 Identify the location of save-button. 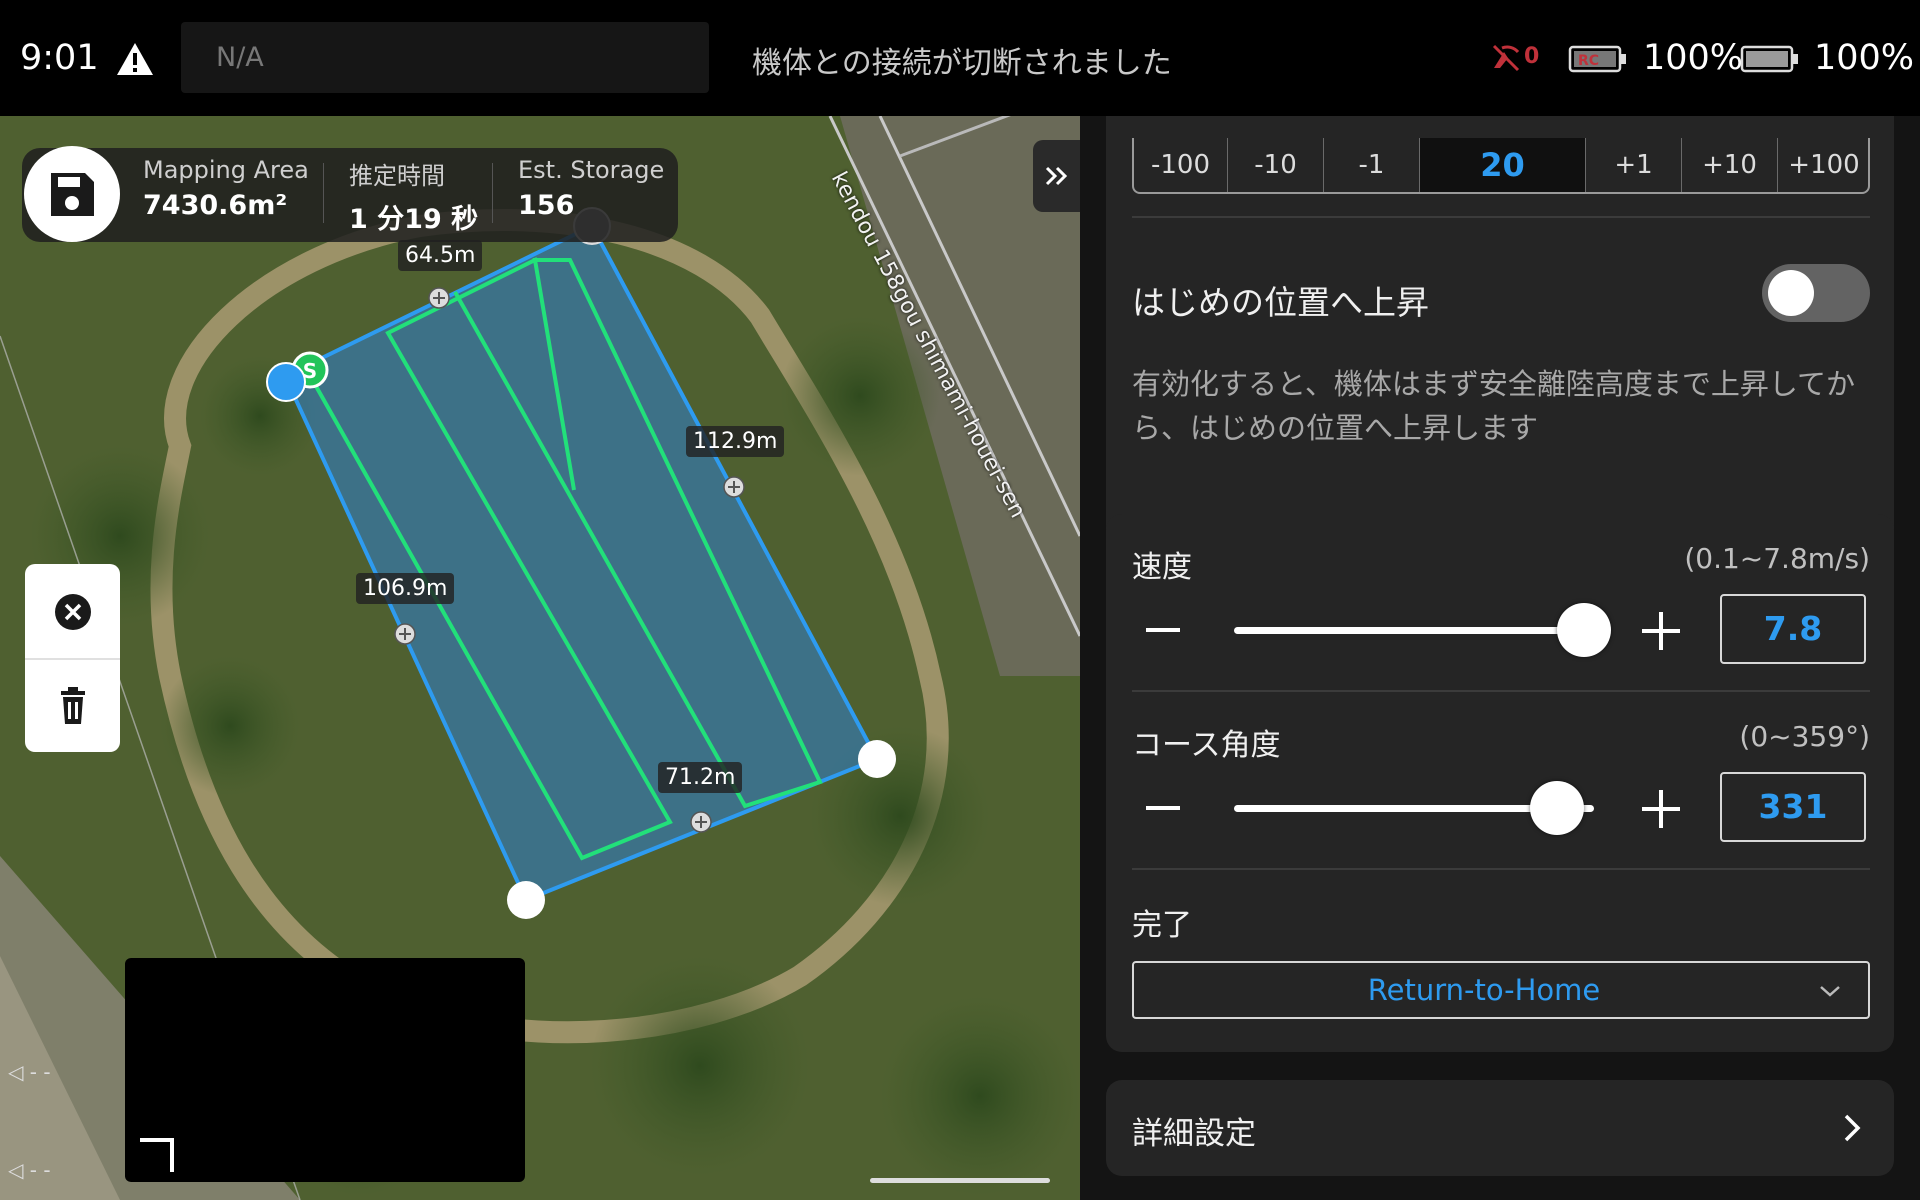
(72, 194).